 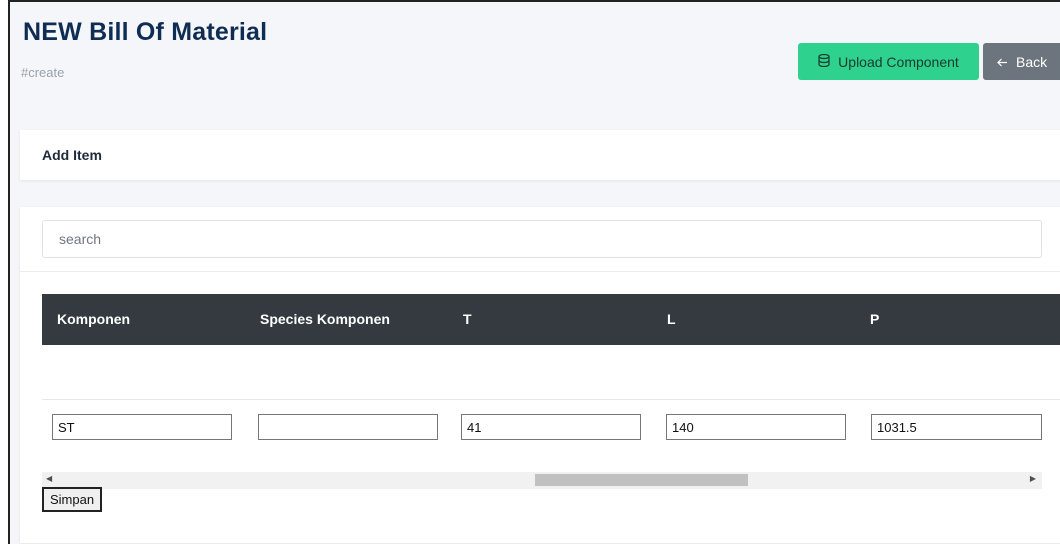 I want to click on upload-component-label: Upload Component, so click(x=898, y=61).